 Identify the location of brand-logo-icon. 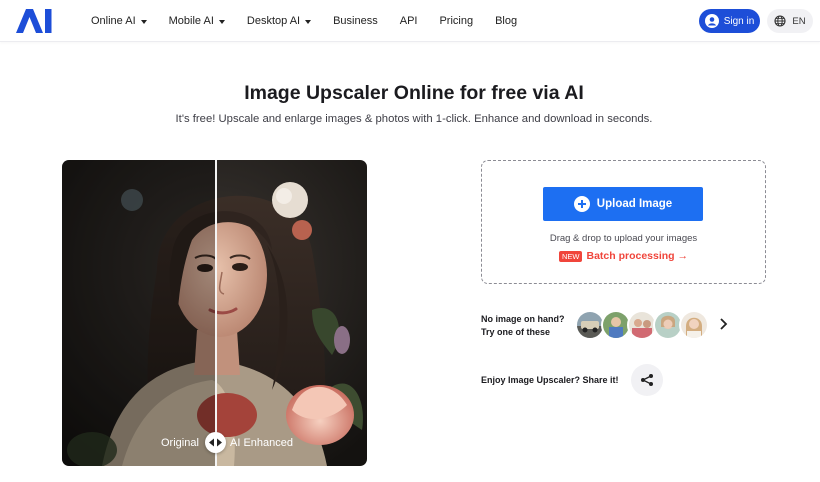
(34, 21).